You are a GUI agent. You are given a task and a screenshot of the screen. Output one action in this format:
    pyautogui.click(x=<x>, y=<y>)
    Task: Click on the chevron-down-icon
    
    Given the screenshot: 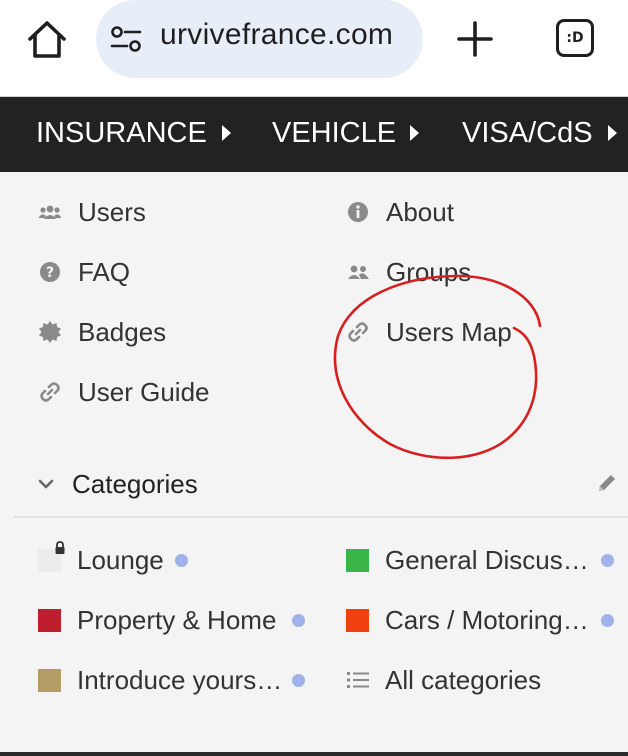 What is the action you would take?
    pyautogui.click(x=46, y=484)
    